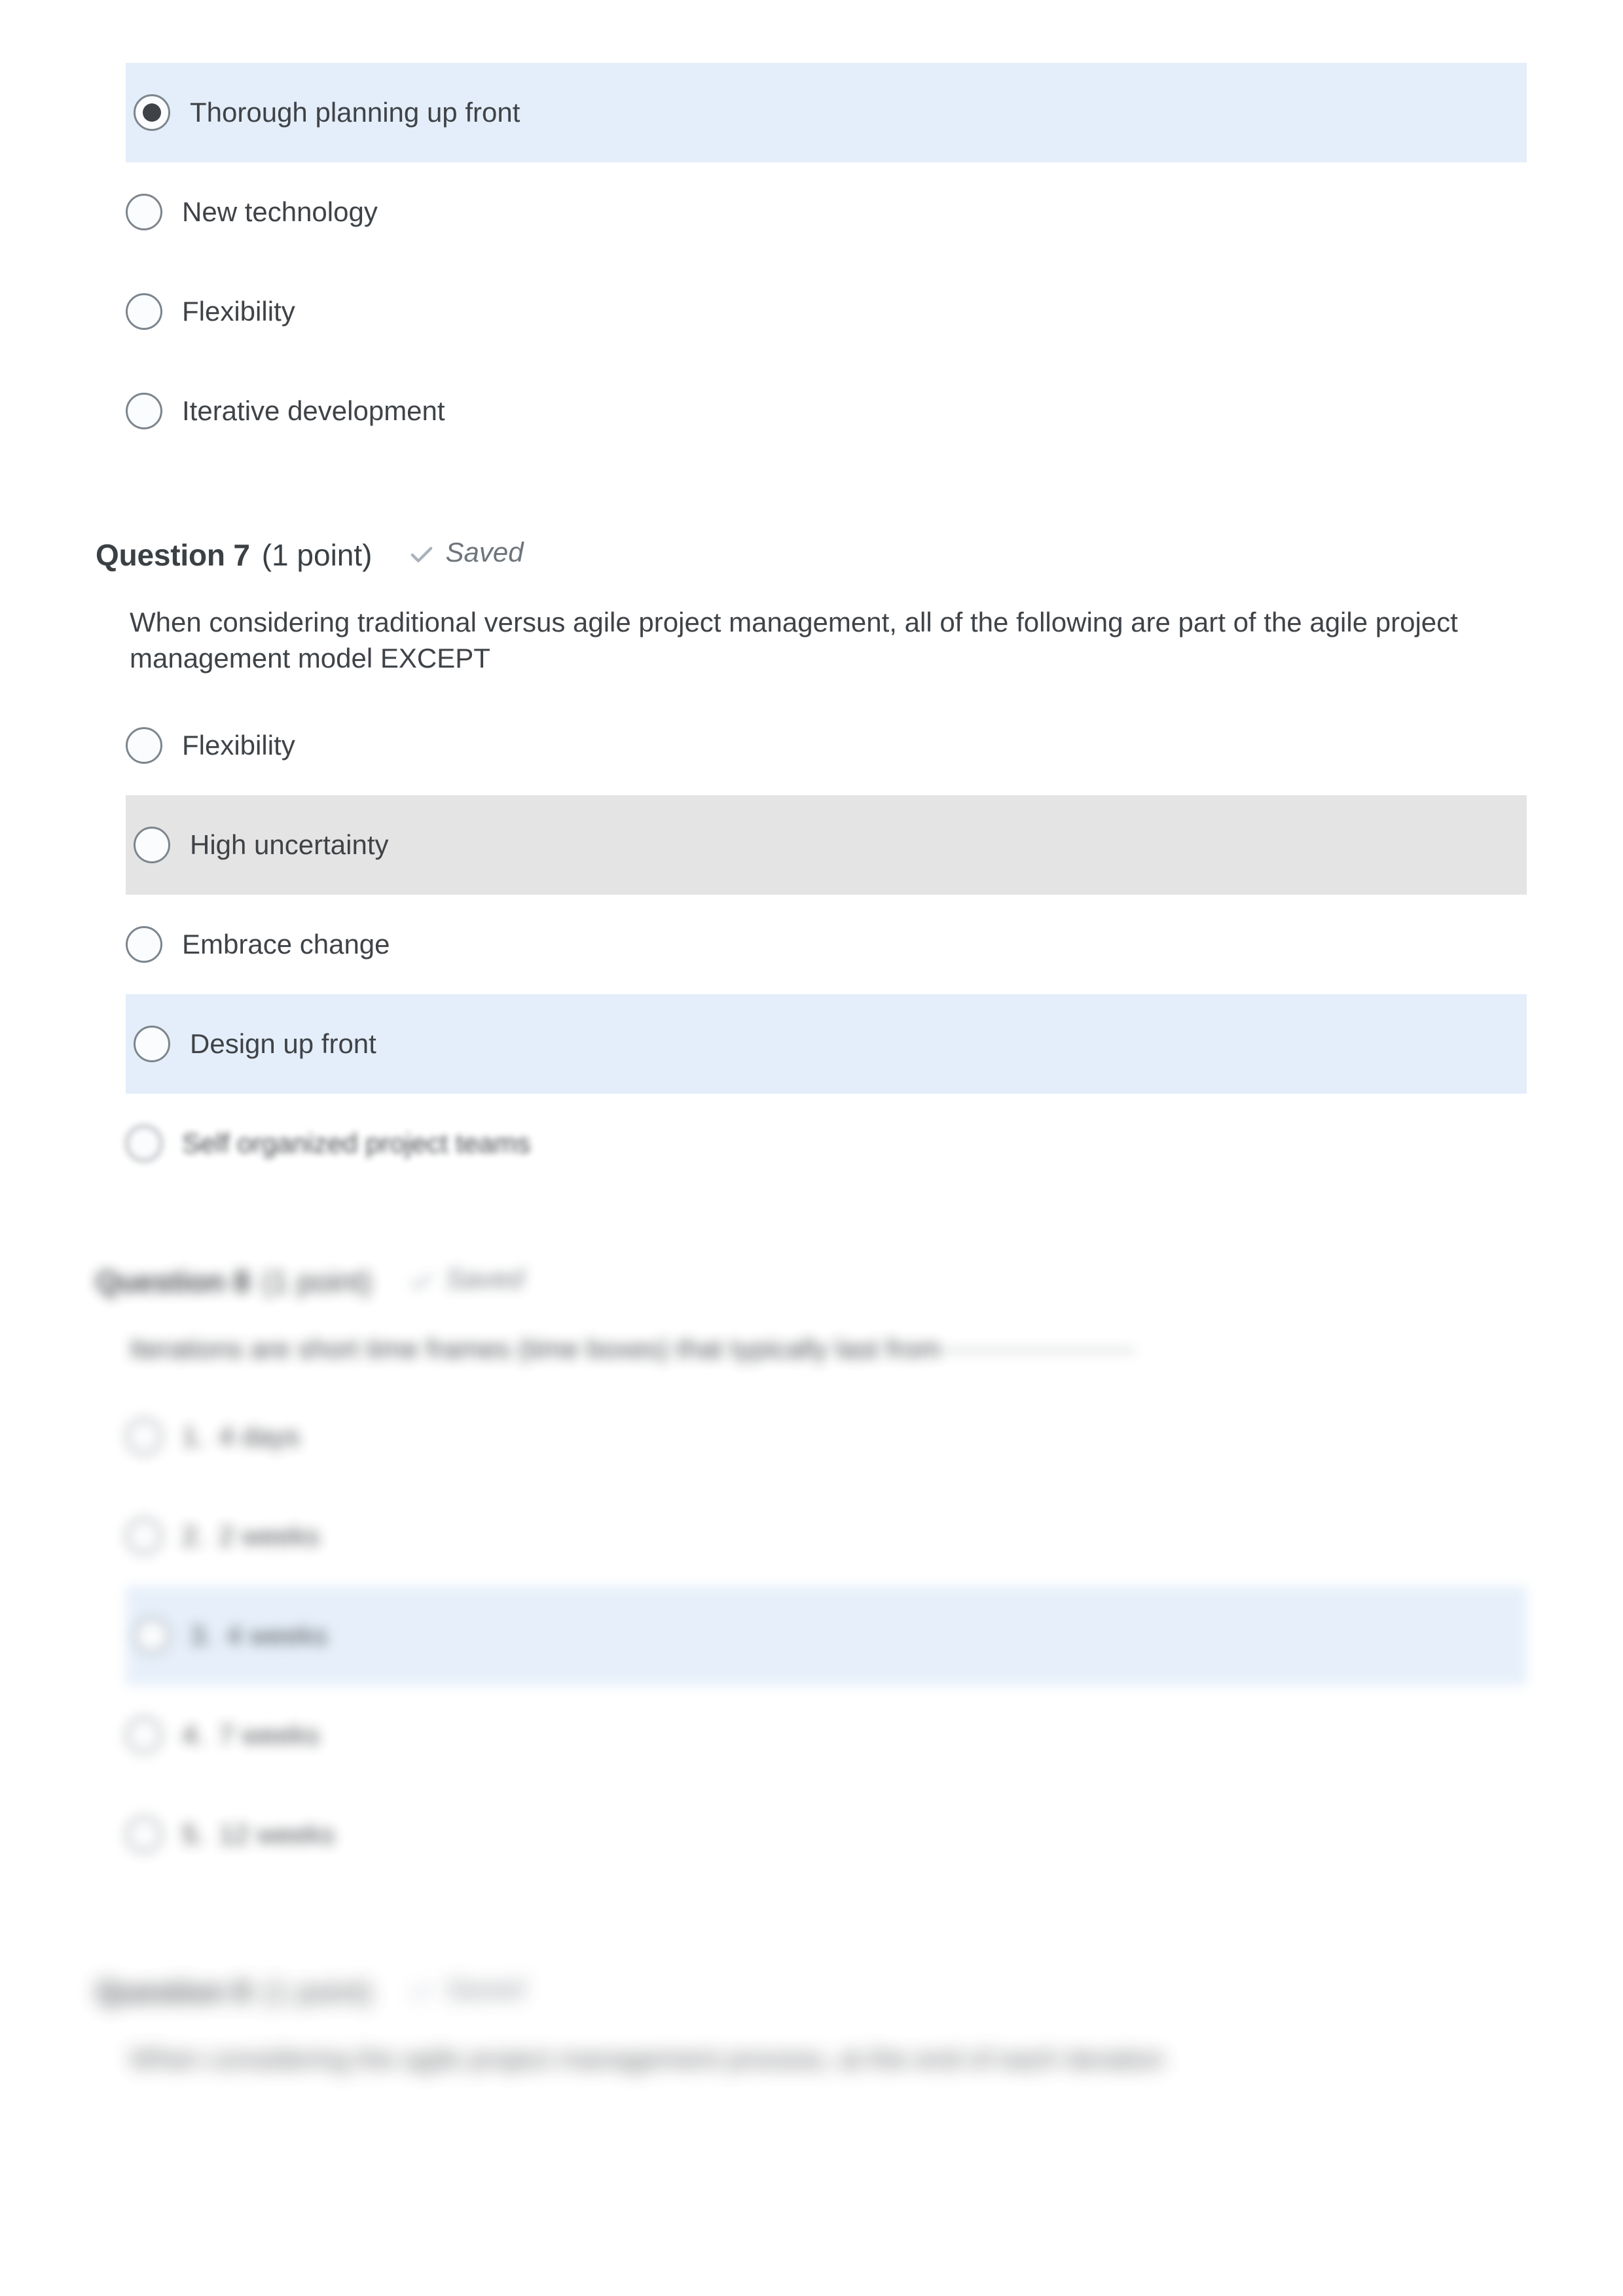  Describe the element at coordinates (811, 411) in the screenshot. I see `option-row: Iterative development` at that location.